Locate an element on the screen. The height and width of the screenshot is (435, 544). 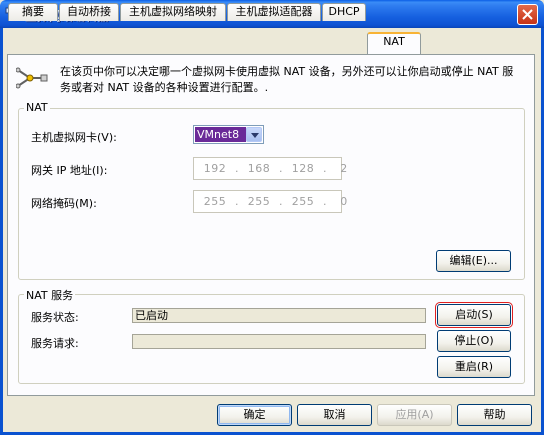
apply-button: 应用(A) is located at coordinates (414, 415).